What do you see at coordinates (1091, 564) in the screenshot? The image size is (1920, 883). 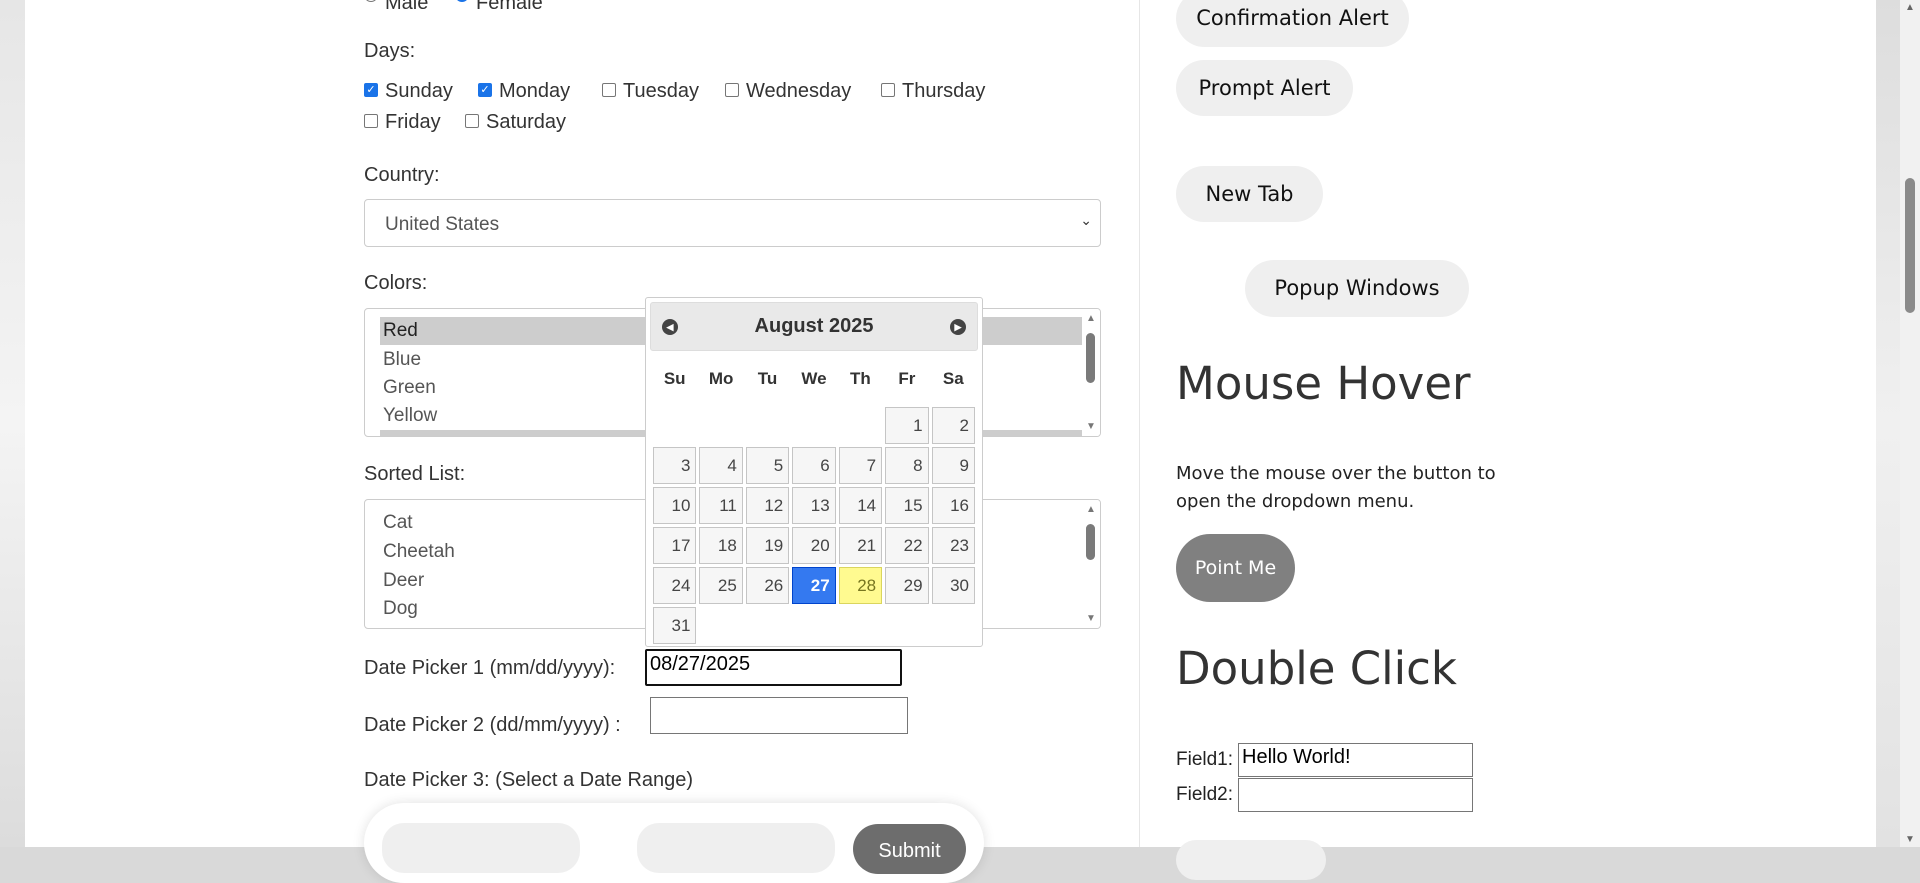 I see `sorted-list-scrollbar: ▲ ▼` at bounding box center [1091, 564].